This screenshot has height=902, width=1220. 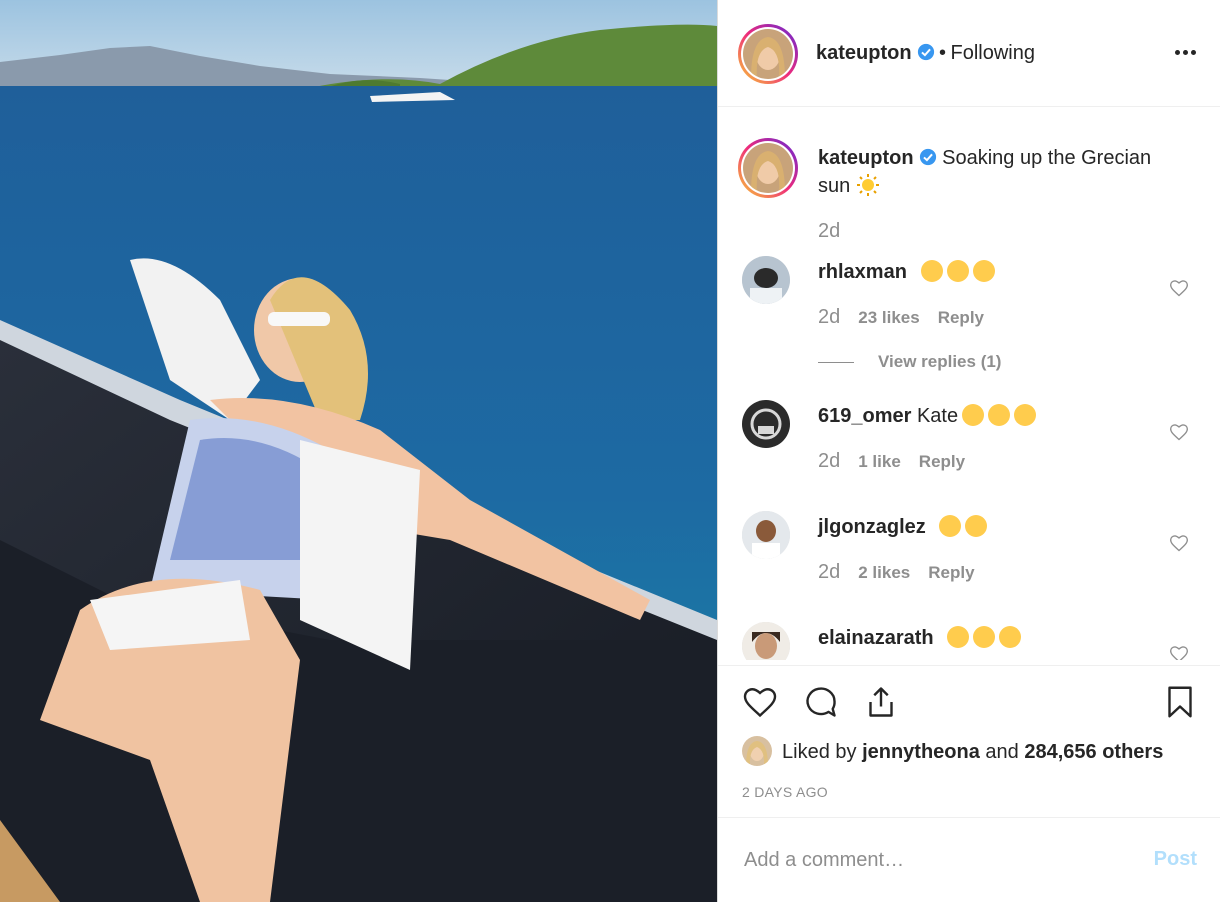 What do you see at coordinates (864, 416) in the screenshot?
I see `commenter-username: 619_omer` at bounding box center [864, 416].